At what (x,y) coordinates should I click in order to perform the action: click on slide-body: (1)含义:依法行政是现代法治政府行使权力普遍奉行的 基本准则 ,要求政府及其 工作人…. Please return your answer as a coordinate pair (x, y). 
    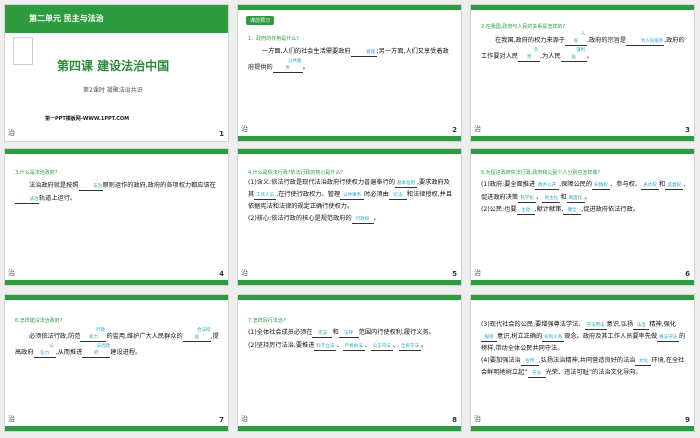
    Looking at the image, I should click on (350, 201).